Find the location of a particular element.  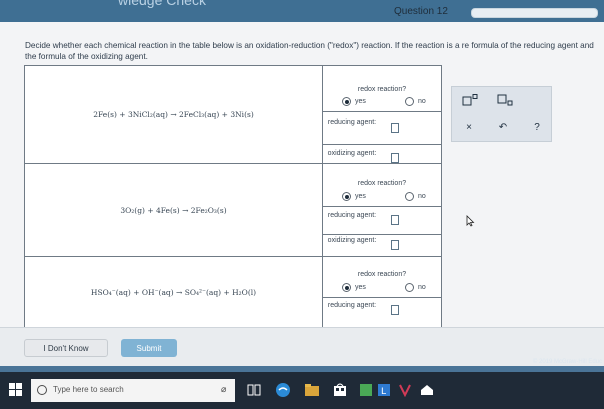

app-blue-icon: L is located at coordinates (384, 390).